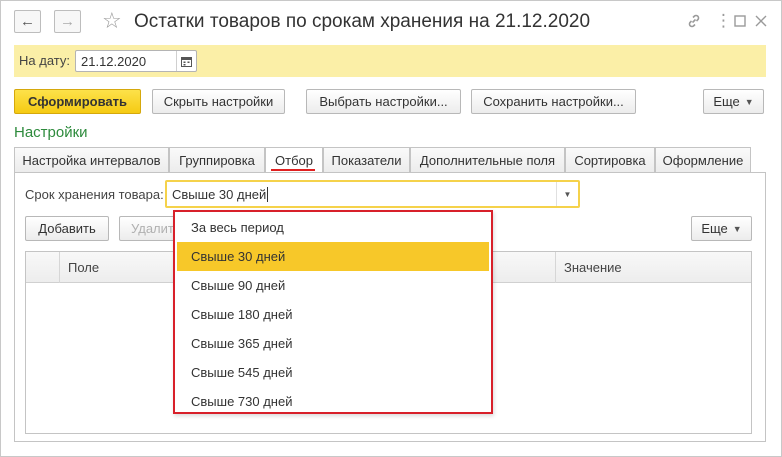  I want to click on active-tab-highlight, so click(293, 170).